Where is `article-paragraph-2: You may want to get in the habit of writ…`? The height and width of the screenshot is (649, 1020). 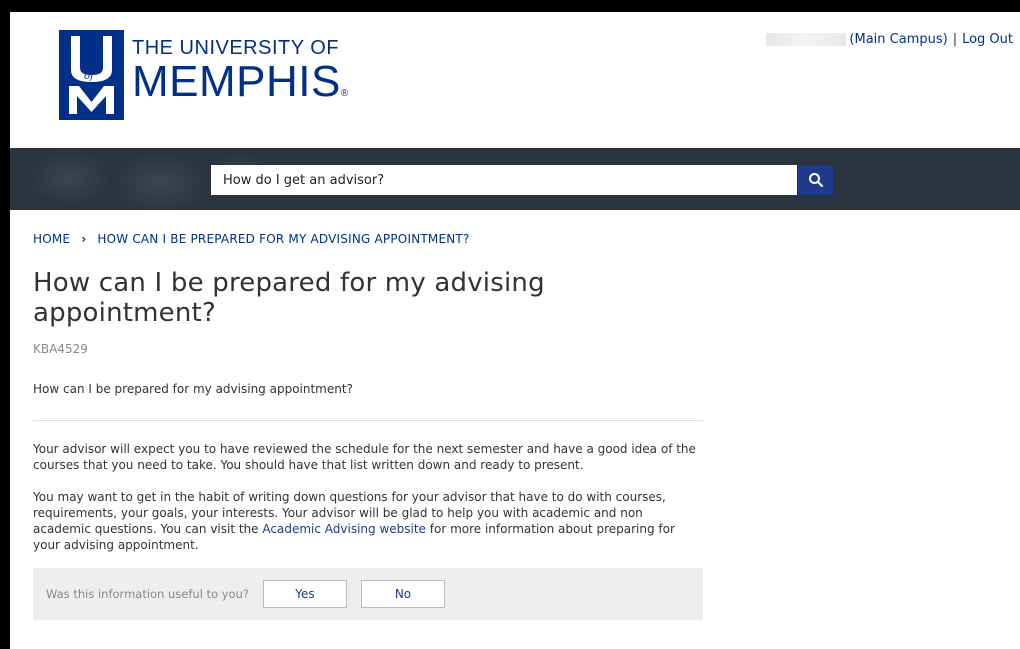
article-paragraph-2: You may want to get in the habit of writ… is located at coordinates (368, 521).